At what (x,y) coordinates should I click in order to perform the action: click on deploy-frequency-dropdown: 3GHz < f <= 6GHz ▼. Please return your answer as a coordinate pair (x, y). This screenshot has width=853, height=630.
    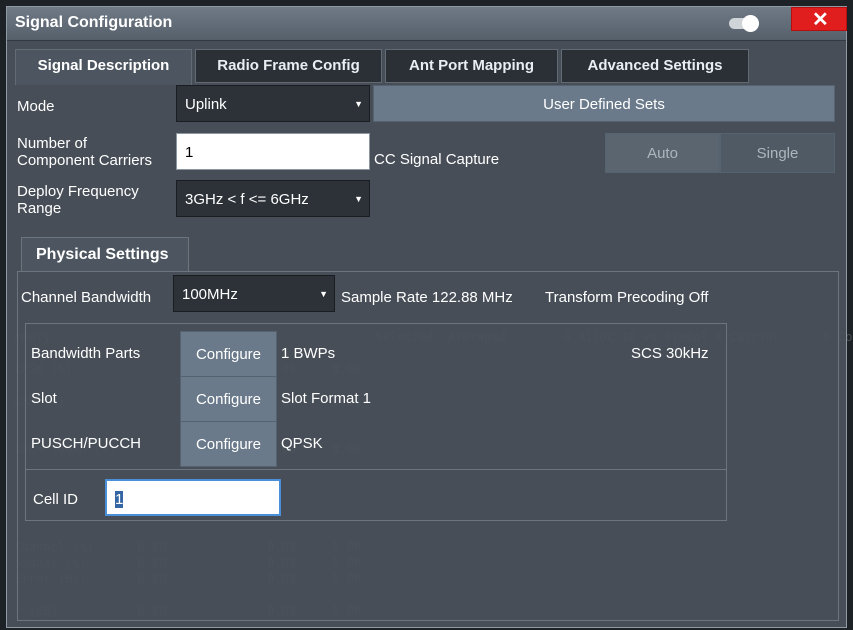
    Looking at the image, I should click on (273, 198).